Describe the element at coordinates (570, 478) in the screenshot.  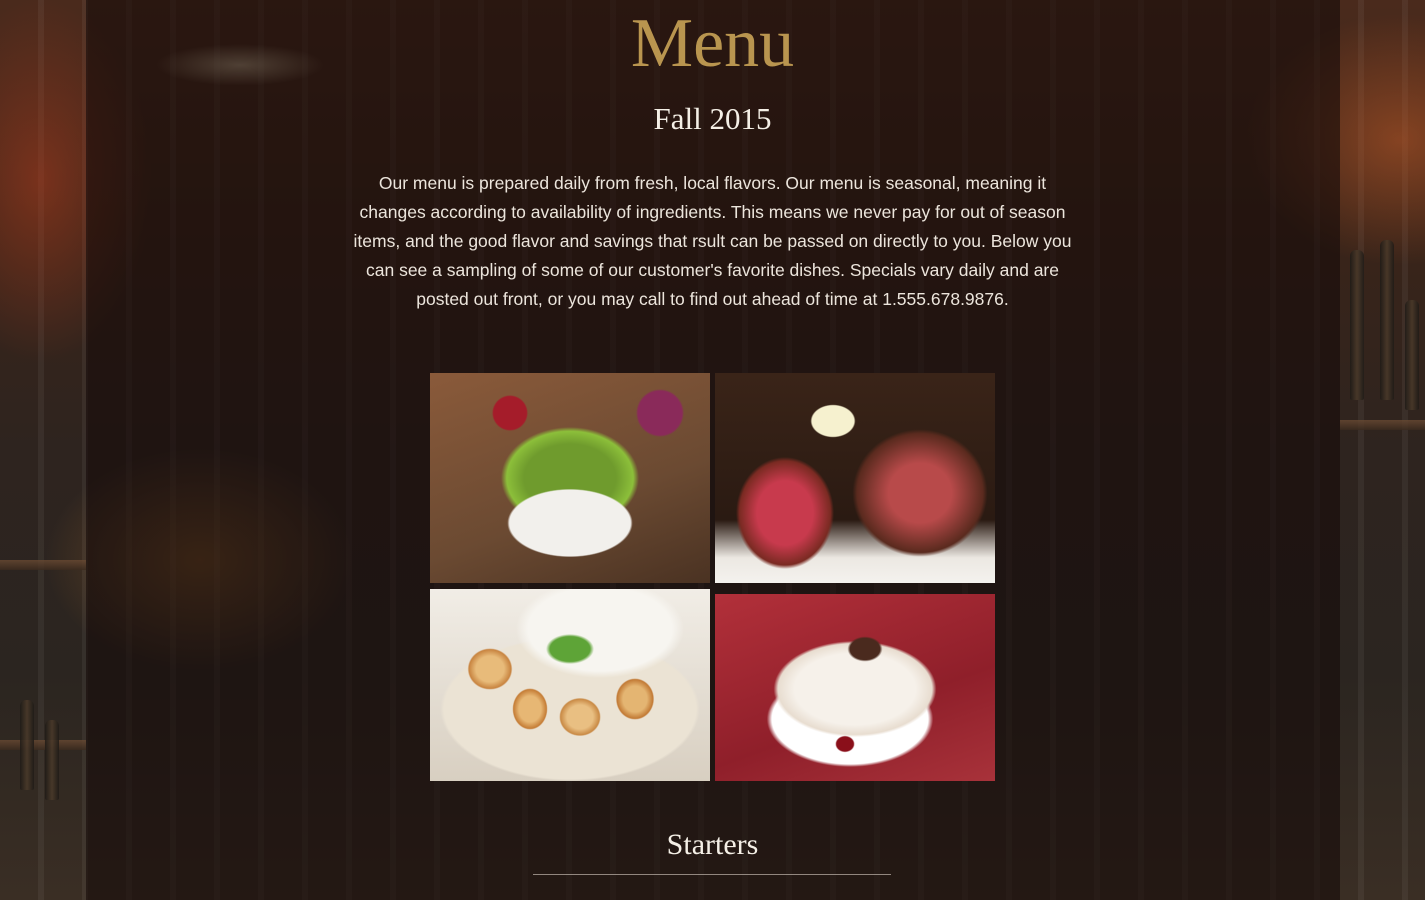
I see `gallery-photo-salad` at that location.